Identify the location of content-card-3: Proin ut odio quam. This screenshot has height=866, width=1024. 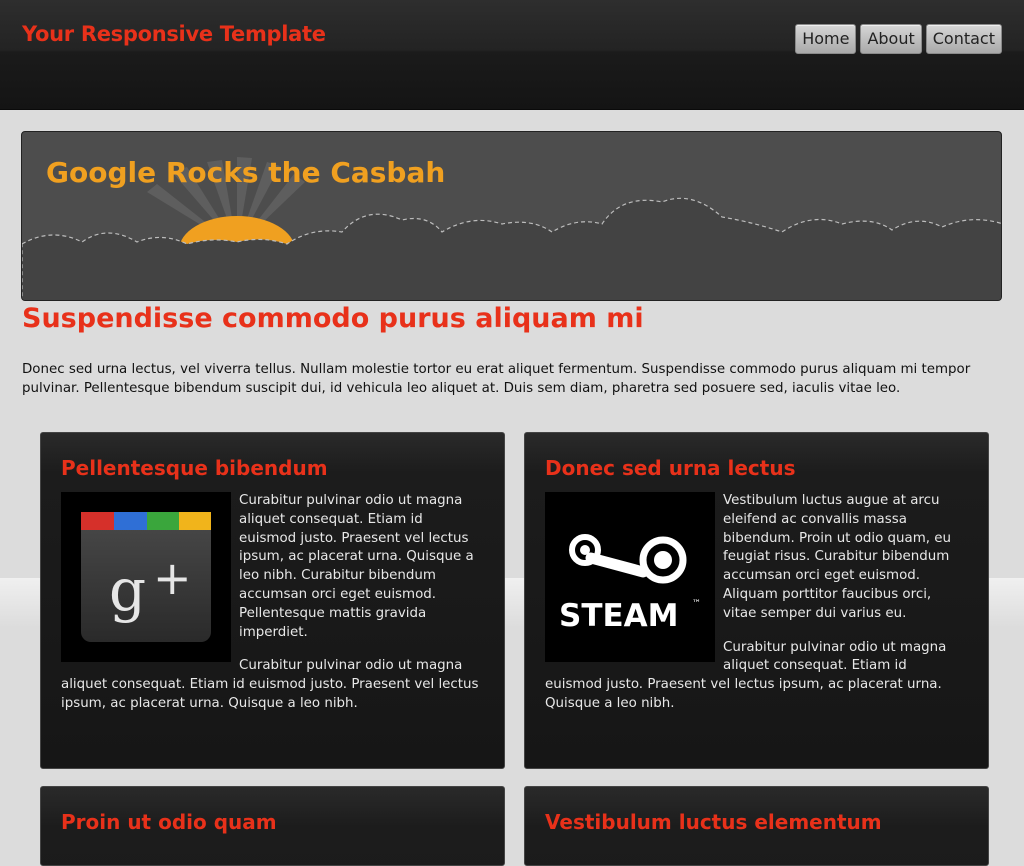
(272, 826).